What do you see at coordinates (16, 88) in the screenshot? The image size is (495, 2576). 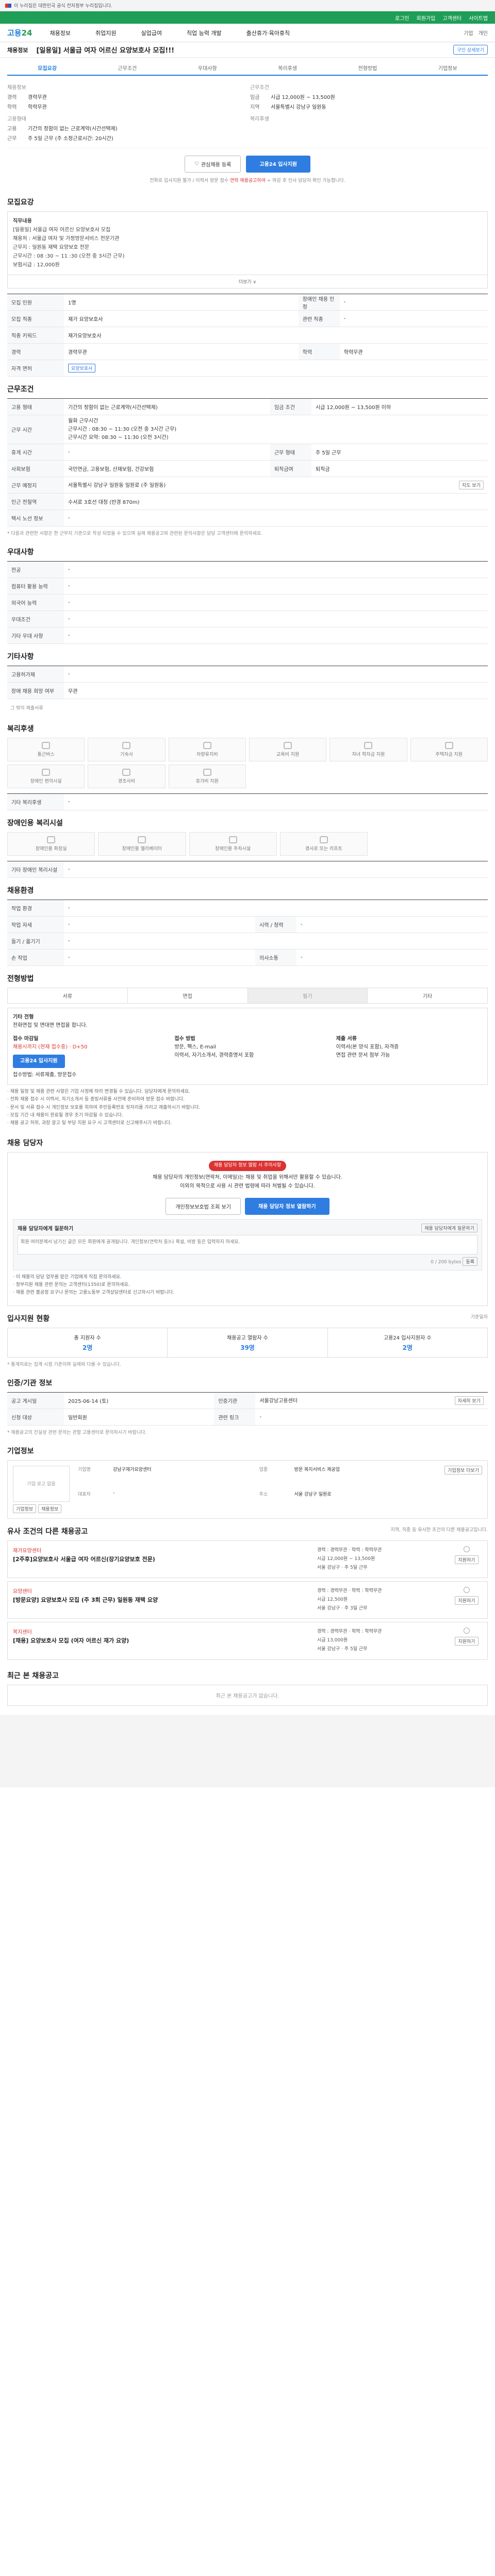 I see `summary-recruit-title: 채용정보` at bounding box center [16, 88].